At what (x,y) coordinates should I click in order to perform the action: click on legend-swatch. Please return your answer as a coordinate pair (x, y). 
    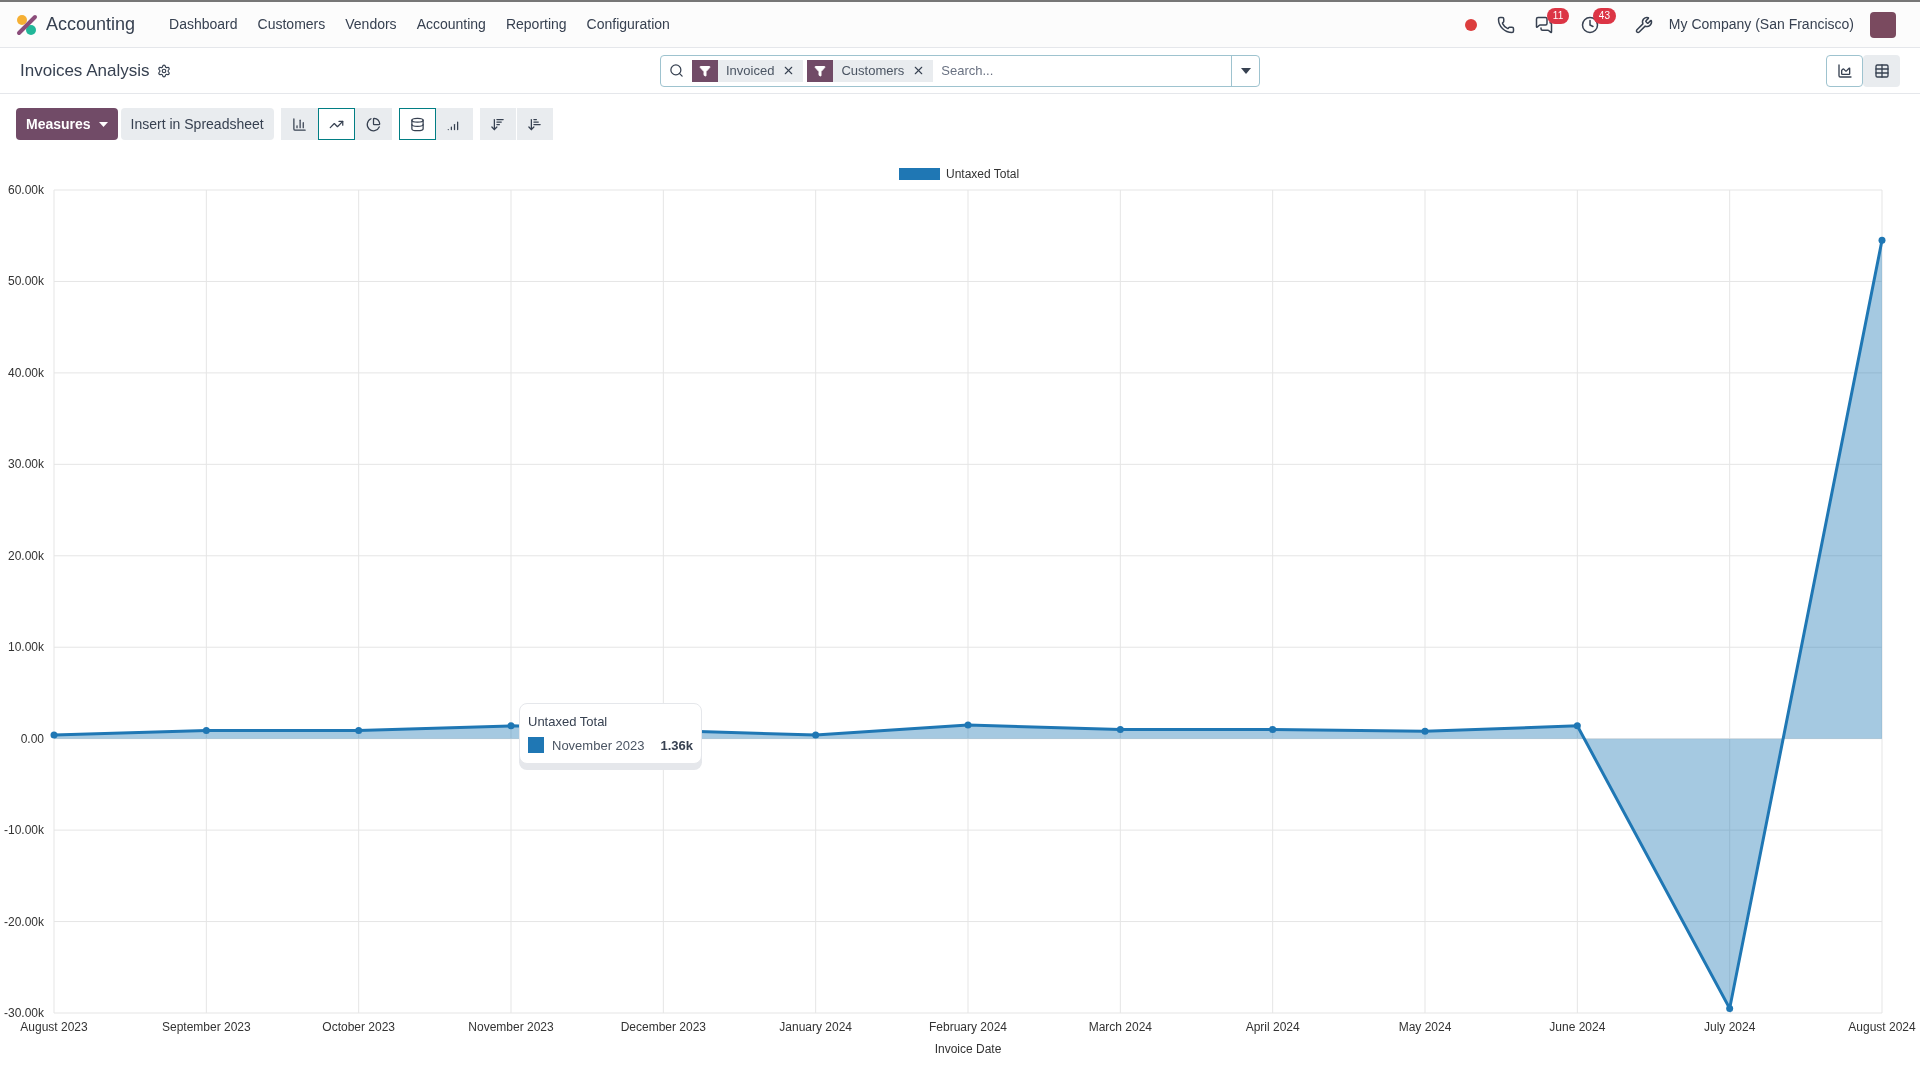
    Looking at the image, I should click on (919, 174).